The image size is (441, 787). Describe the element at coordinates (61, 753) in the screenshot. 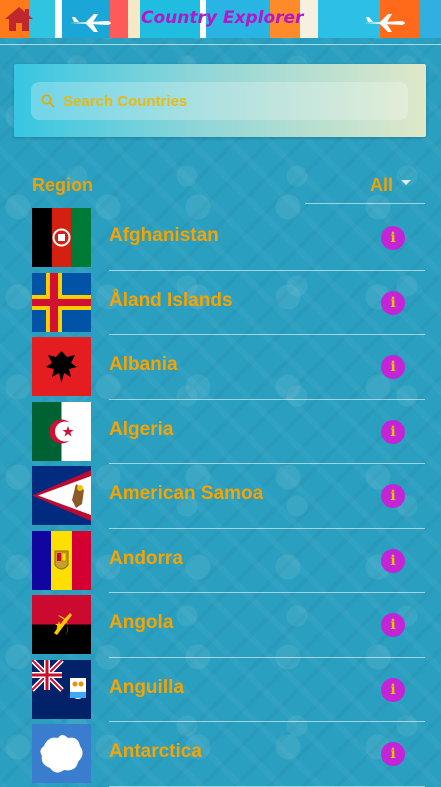

I see `flag-antarctica` at that location.